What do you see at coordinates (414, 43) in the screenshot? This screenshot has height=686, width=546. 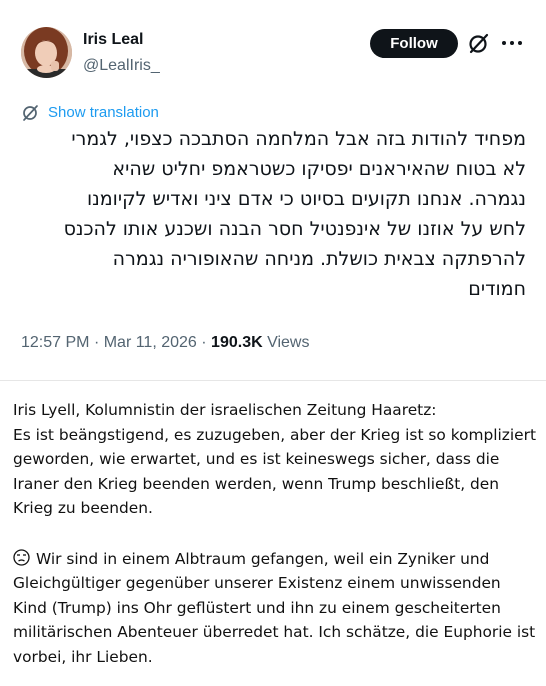 I see `follow-button: Follow` at bounding box center [414, 43].